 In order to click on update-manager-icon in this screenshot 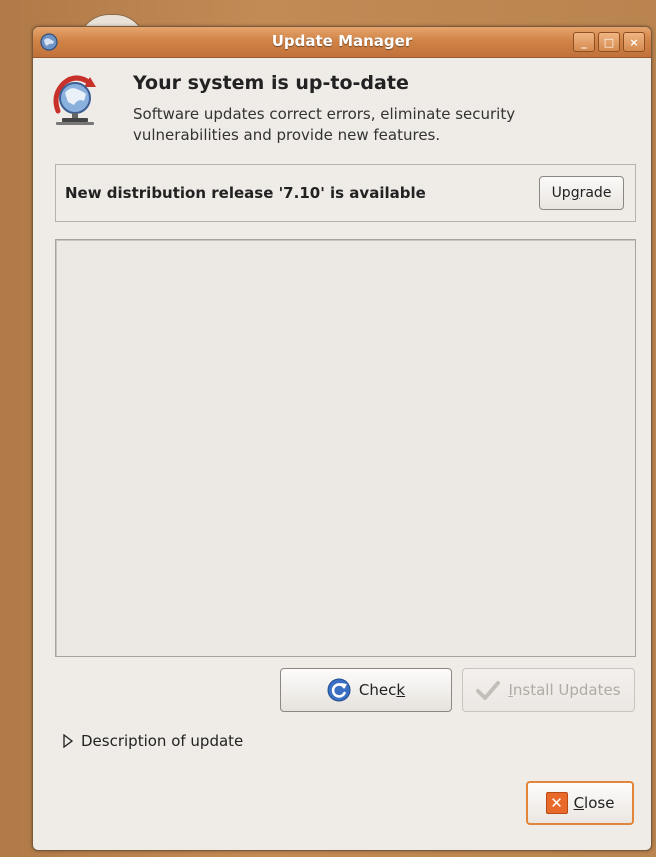, I will do `click(74, 100)`.